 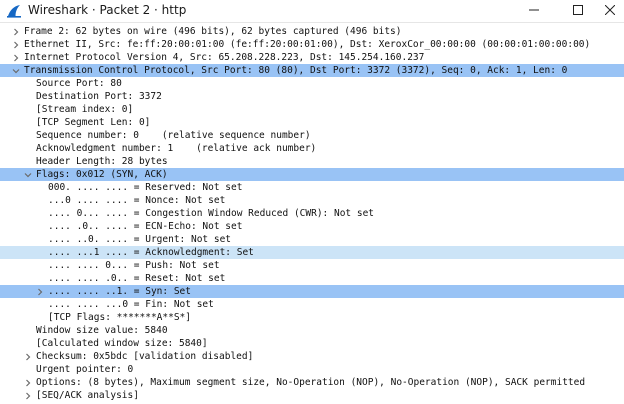 I want to click on tree-row: ...0 .... .... = Nonce: Not set, so click(x=312, y=200).